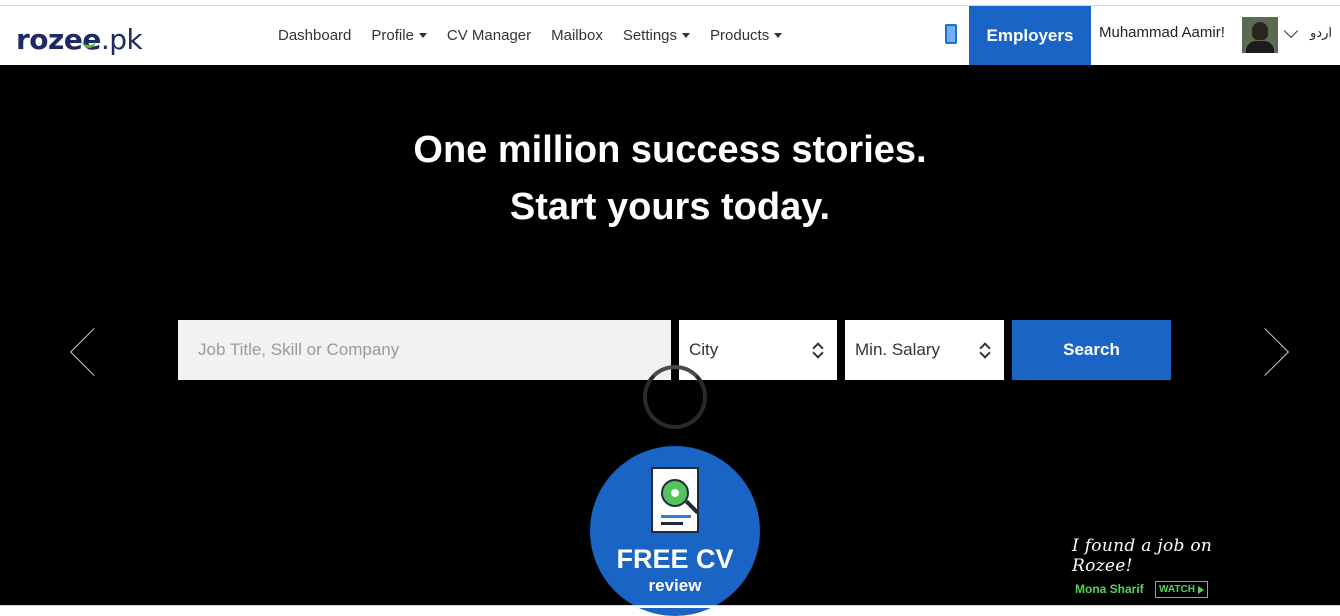  I want to click on cv-badge-subtitle: review, so click(675, 585).